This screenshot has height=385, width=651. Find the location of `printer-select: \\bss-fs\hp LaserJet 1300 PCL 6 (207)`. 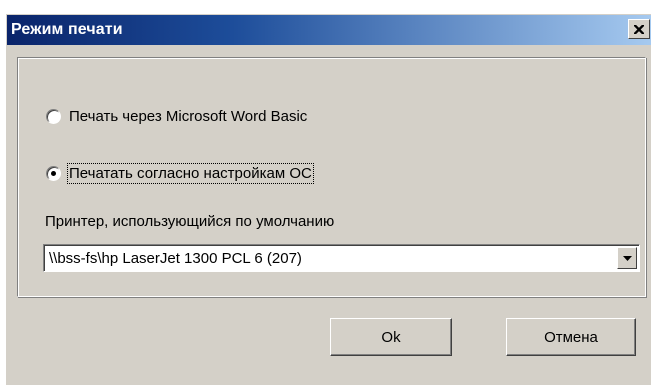

printer-select: \\bss-fs\hp LaserJet 1300 PCL 6 (207) is located at coordinates (341, 258).